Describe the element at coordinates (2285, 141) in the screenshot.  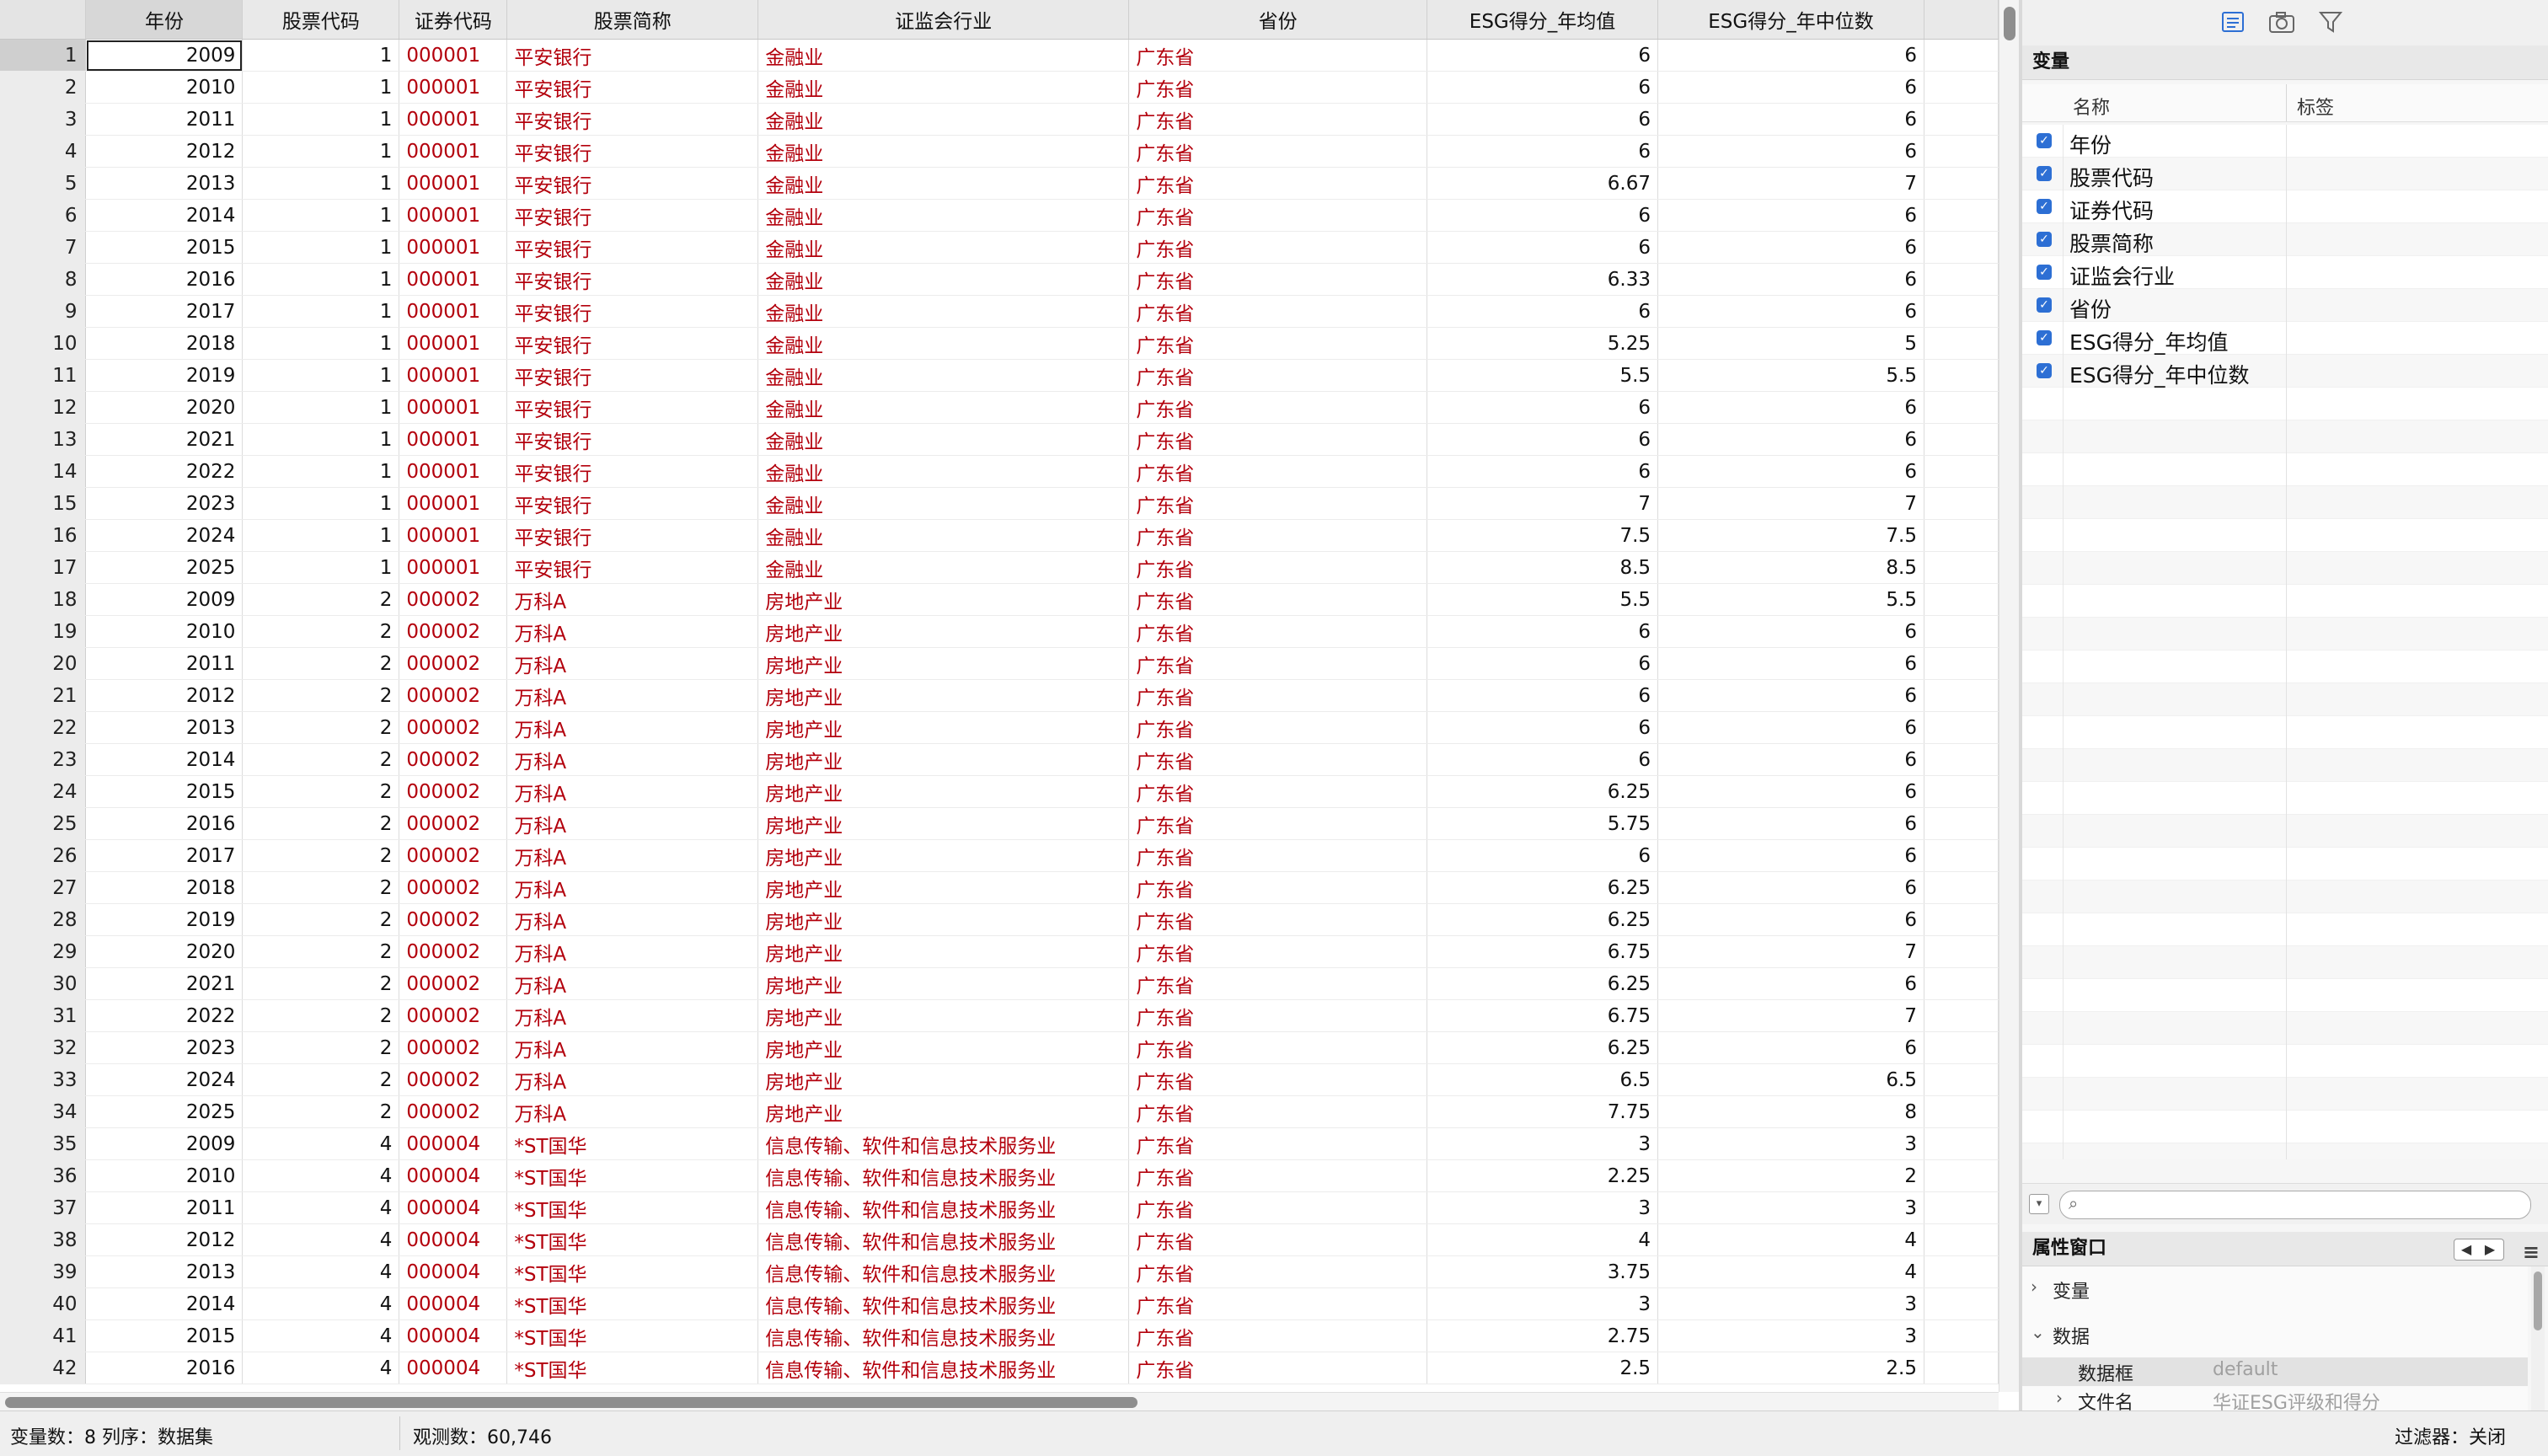
I see `variable-row: ✓ 年份` at that location.